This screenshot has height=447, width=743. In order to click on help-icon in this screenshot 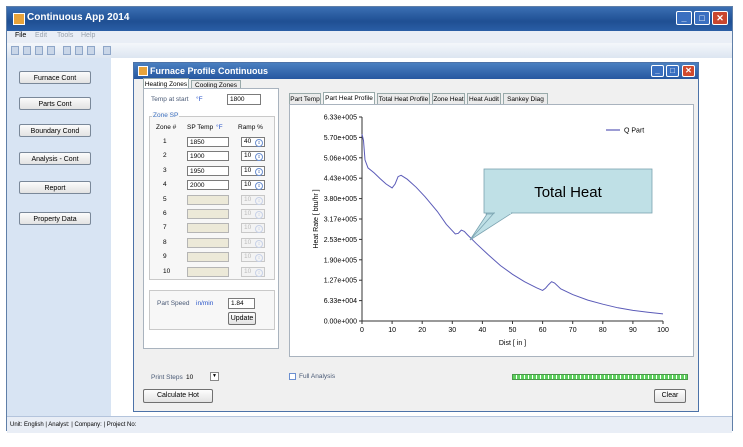, I will do `click(107, 50)`.